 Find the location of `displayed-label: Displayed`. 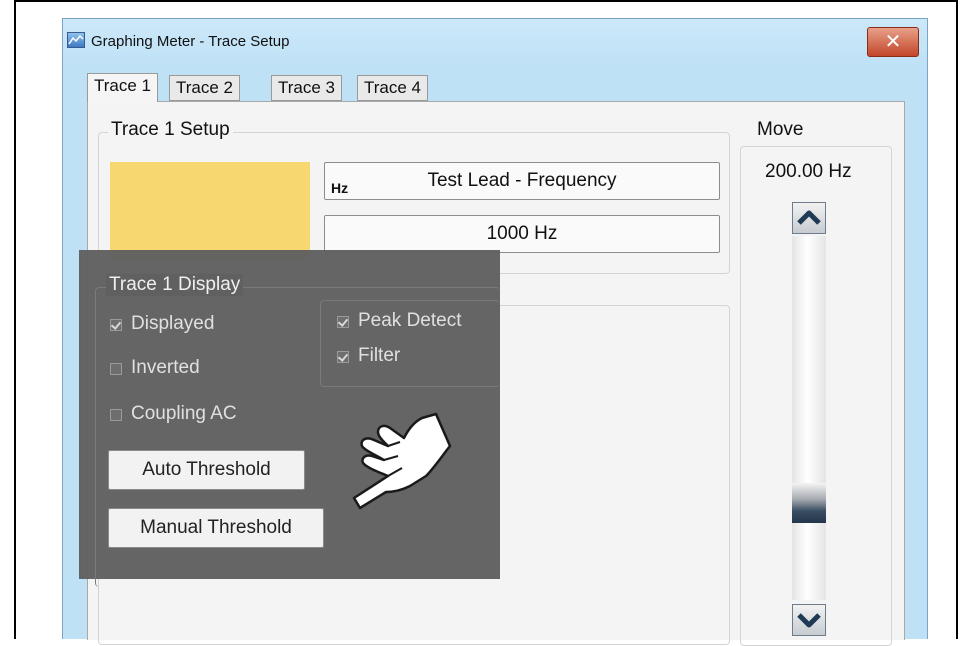

displayed-label: Displayed is located at coordinates (173, 323).